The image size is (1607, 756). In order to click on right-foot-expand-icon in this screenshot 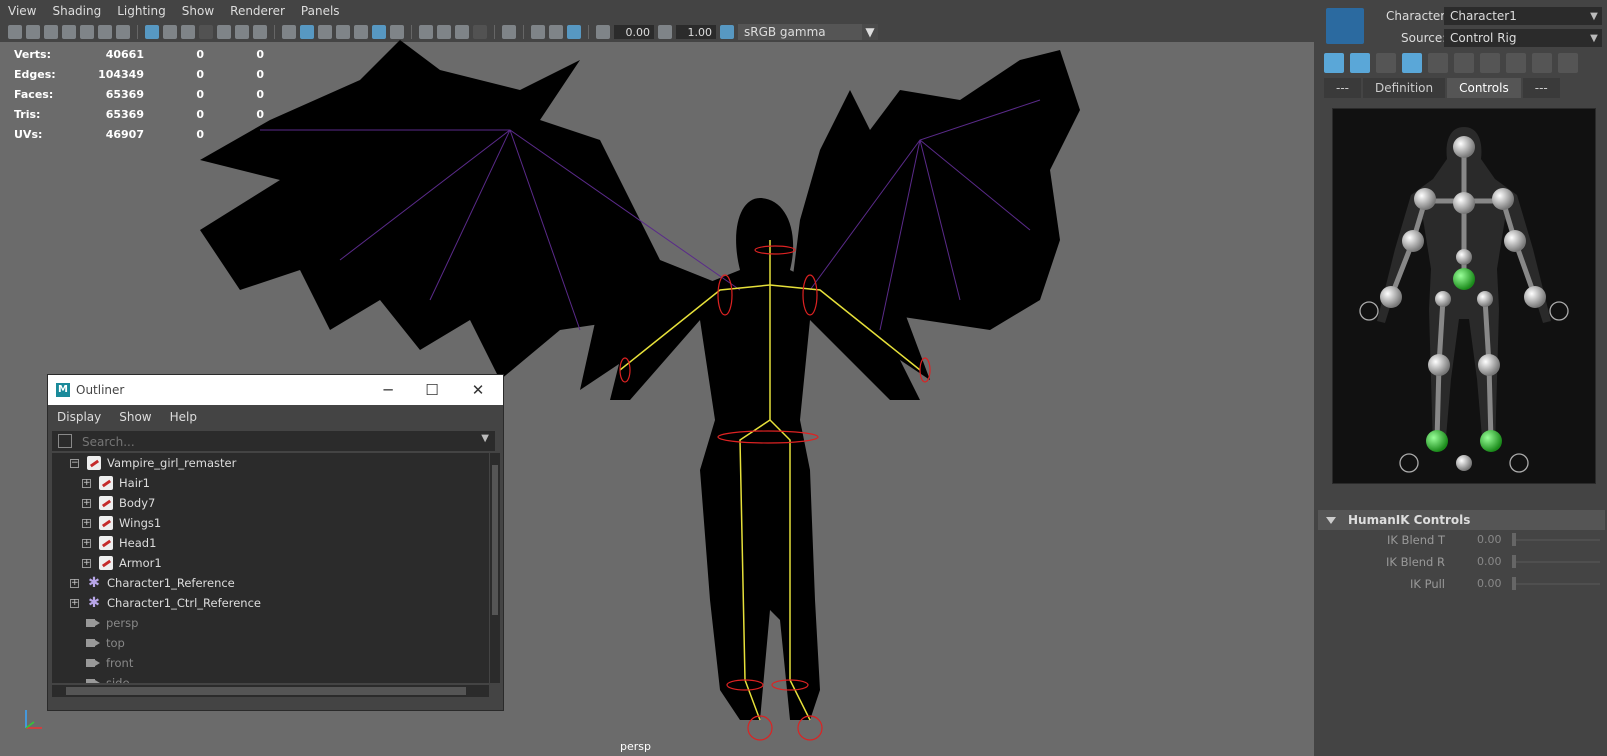, I will do `click(1519, 463)`.